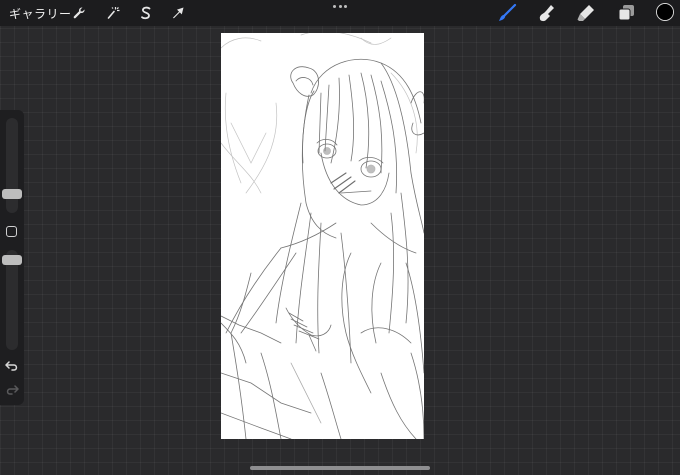 Image resolution: width=680 pixels, height=475 pixels. I want to click on actions-button, so click(79, 13).